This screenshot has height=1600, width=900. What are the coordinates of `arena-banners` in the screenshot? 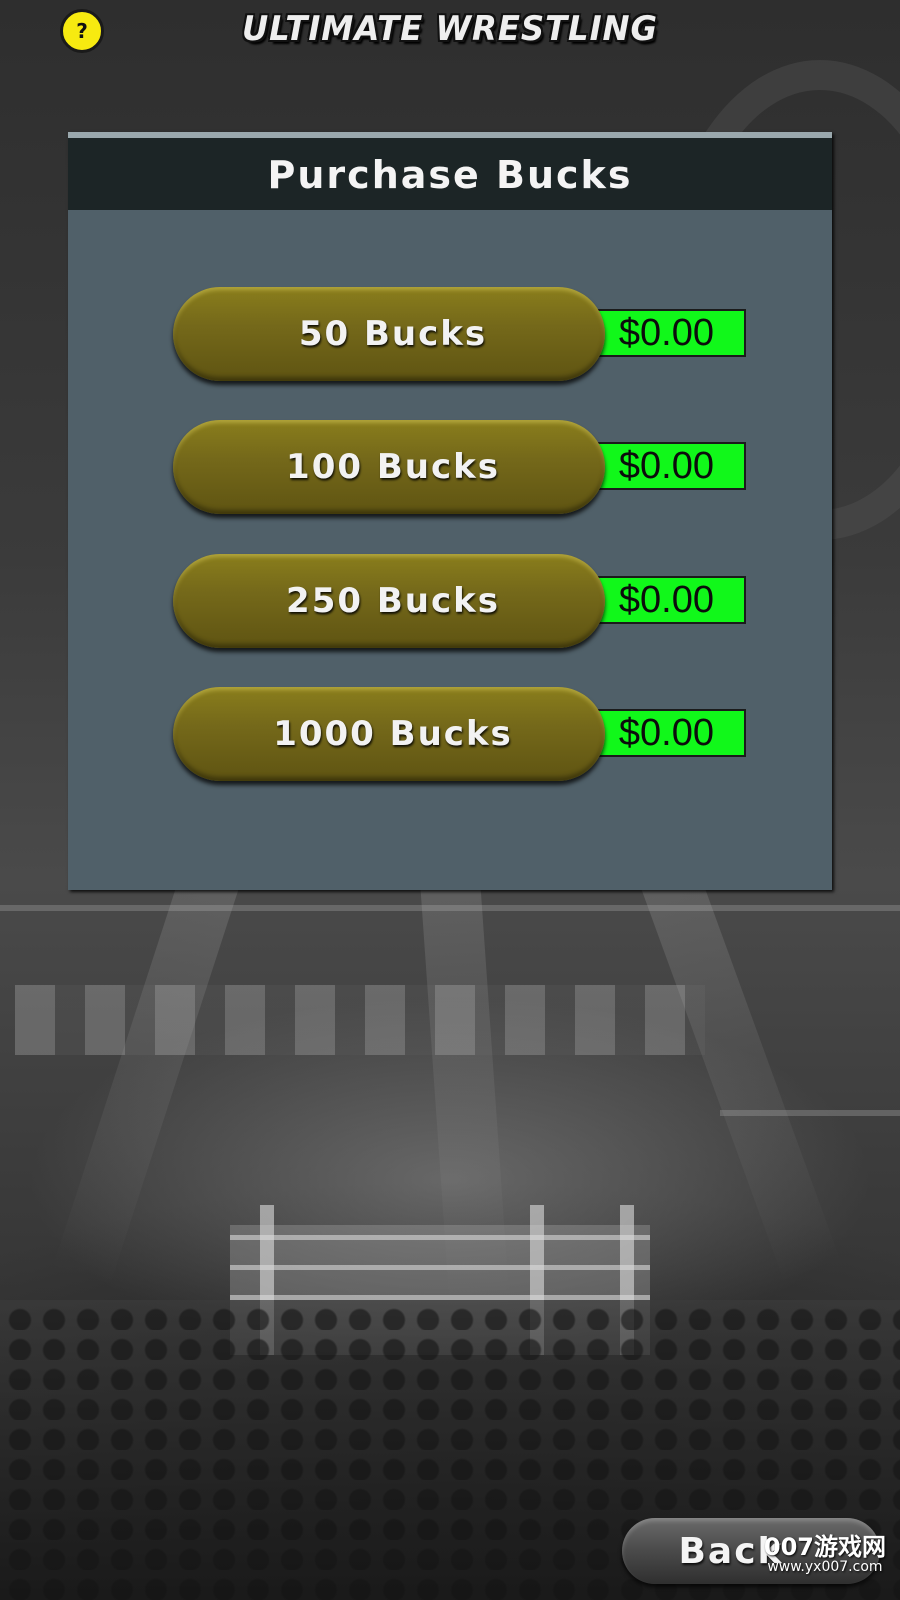 It's located at (360, 1020).